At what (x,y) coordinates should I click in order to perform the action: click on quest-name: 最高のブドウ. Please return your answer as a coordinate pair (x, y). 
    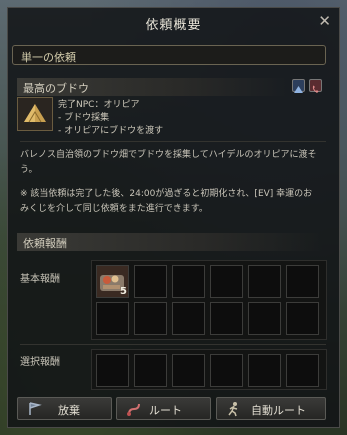
    Looking at the image, I should click on (56, 88).